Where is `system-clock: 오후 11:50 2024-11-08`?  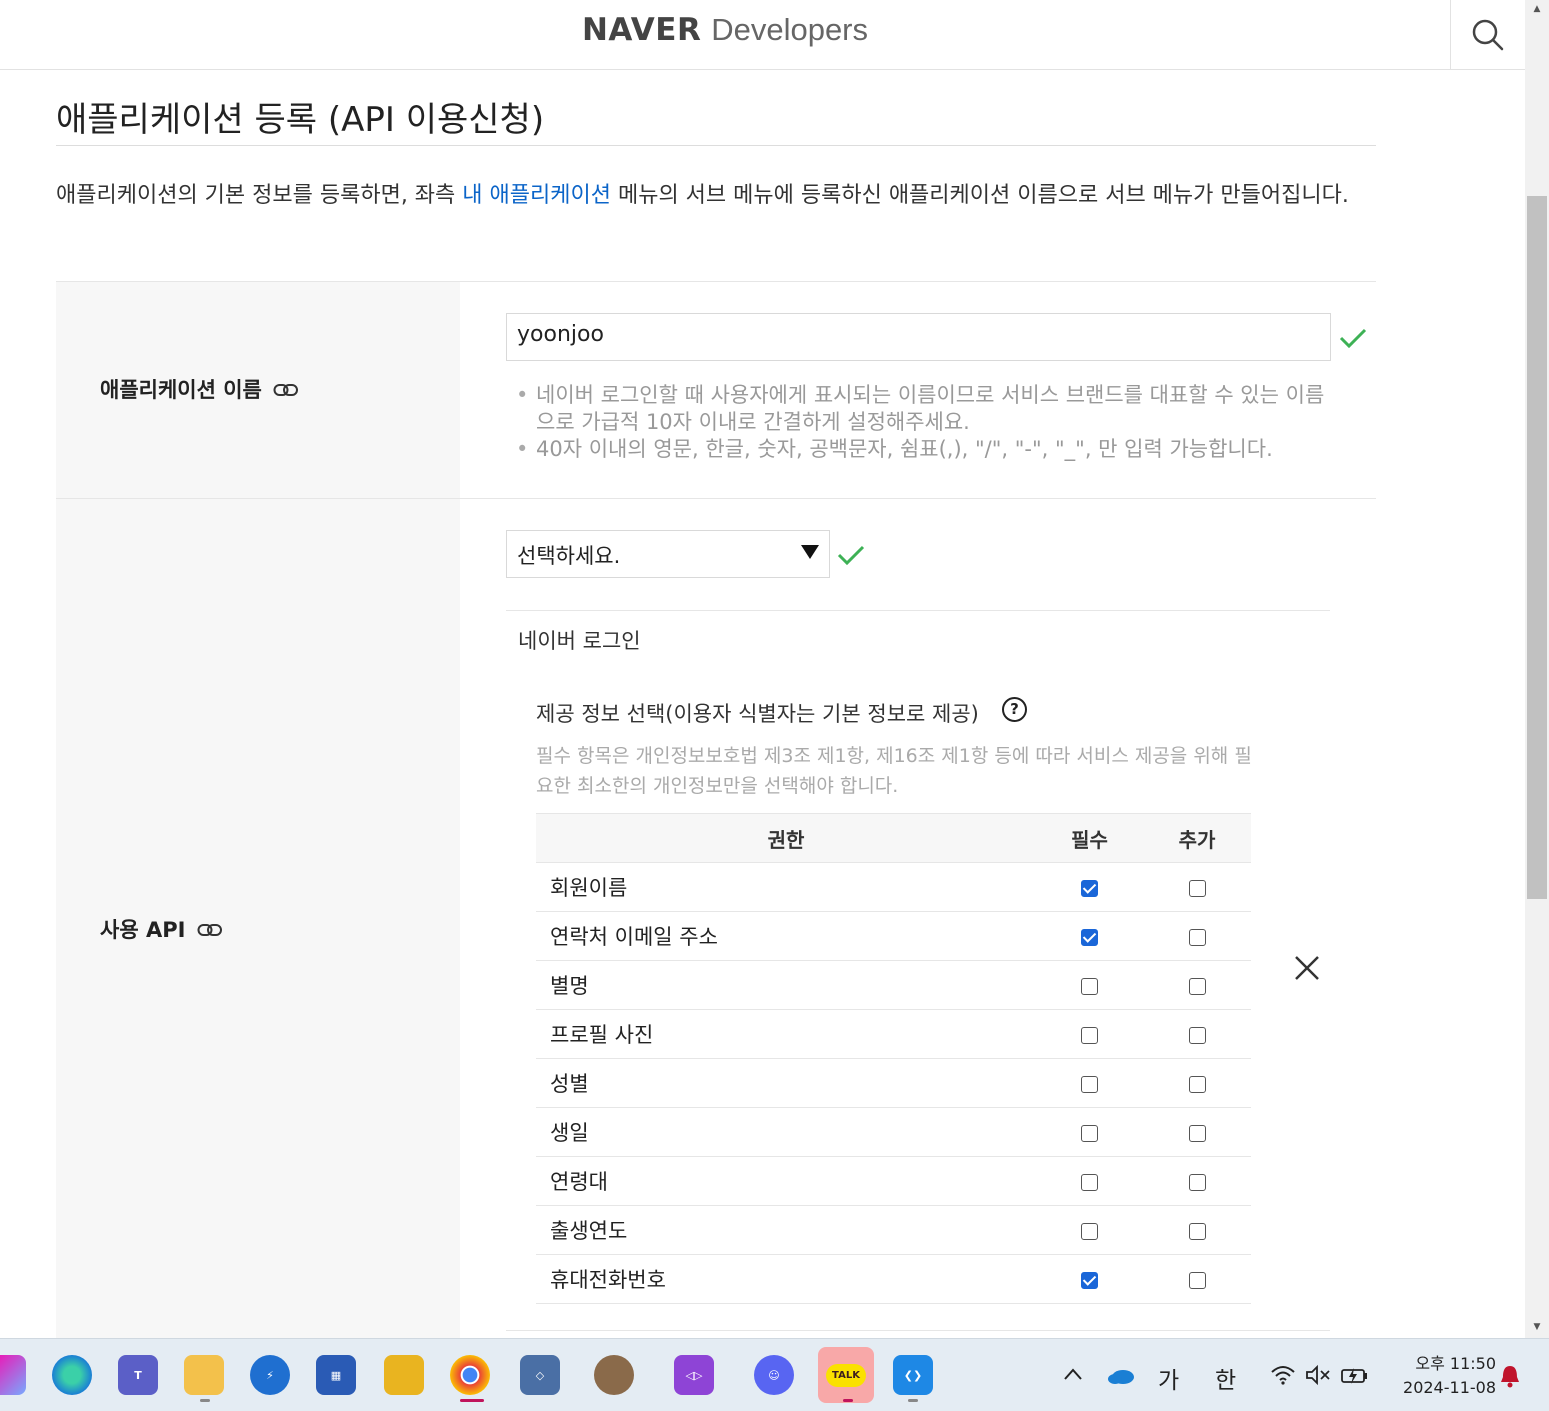 system-clock: 오후 11:50 2024-11-08 is located at coordinates (1441, 1376).